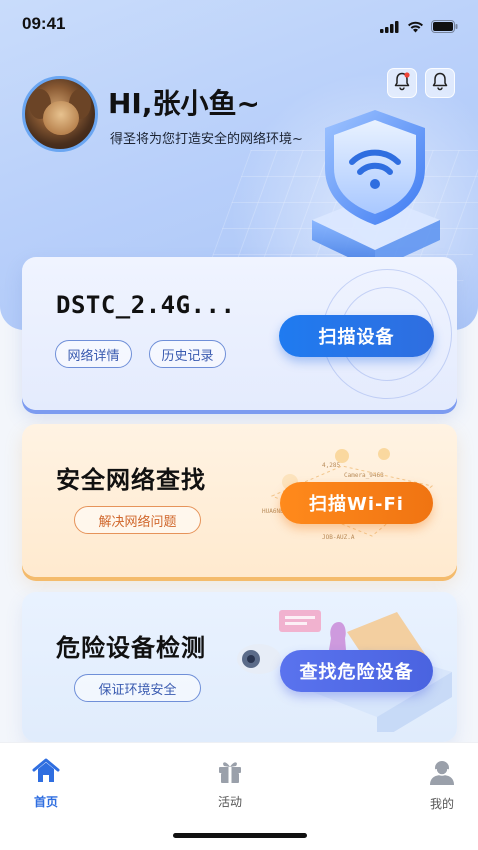  What do you see at coordinates (356, 336) in the screenshot?
I see `scan-devices-button: 扫描设备` at bounding box center [356, 336].